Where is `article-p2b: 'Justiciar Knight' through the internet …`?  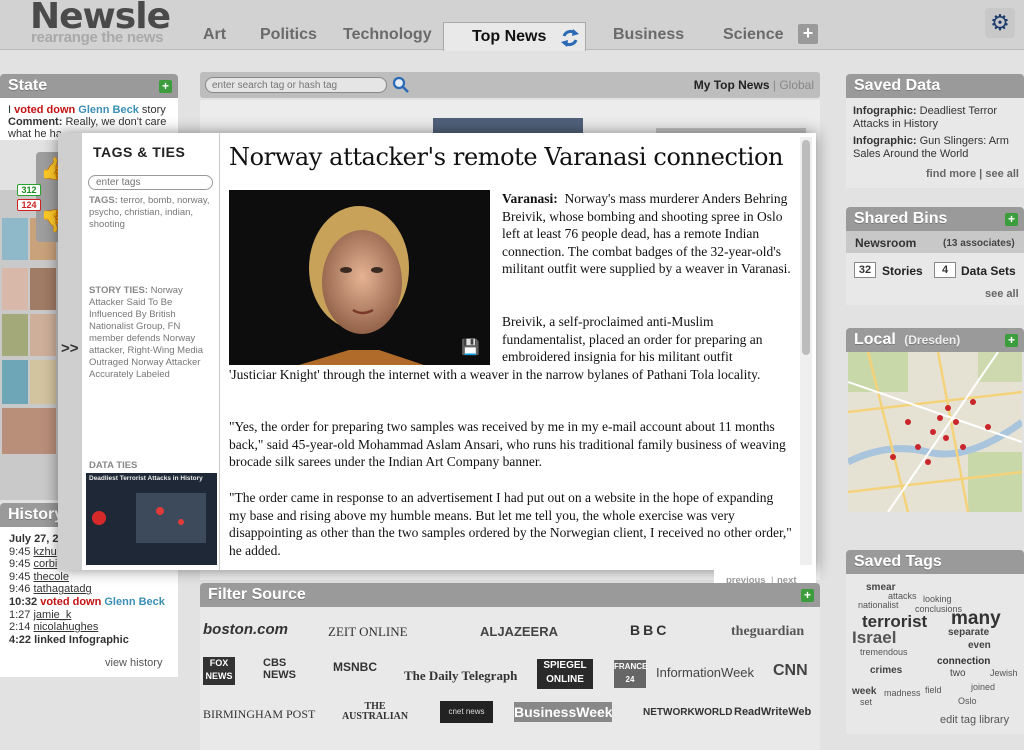 article-p2b: 'Justiciar Knight' through the internet … is located at coordinates (495, 374).